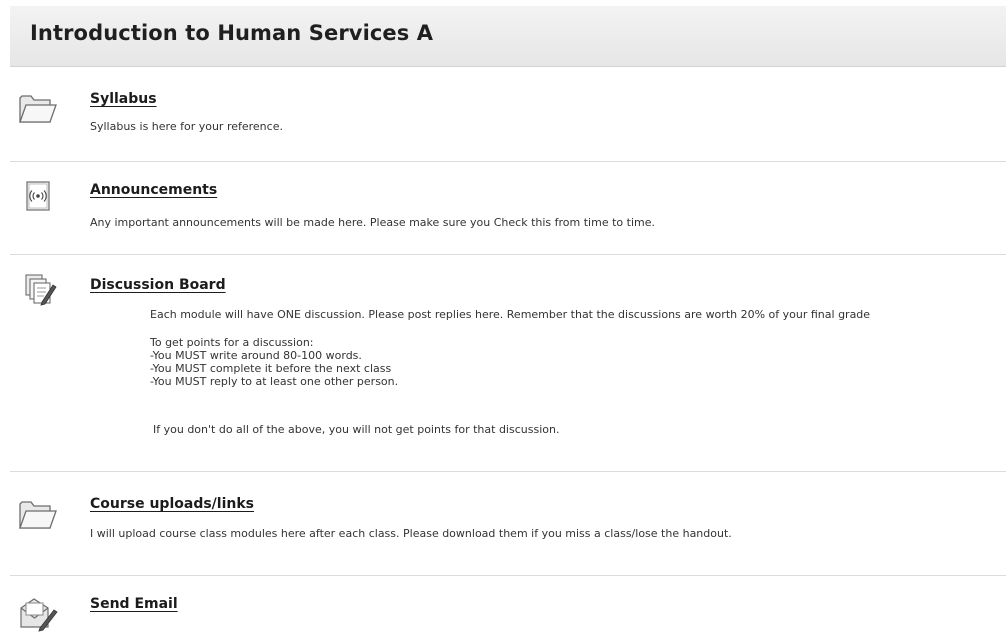  What do you see at coordinates (232, 33) in the screenshot?
I see `page-title: Introduction to Human Services A` at bounding box center [232, 33].